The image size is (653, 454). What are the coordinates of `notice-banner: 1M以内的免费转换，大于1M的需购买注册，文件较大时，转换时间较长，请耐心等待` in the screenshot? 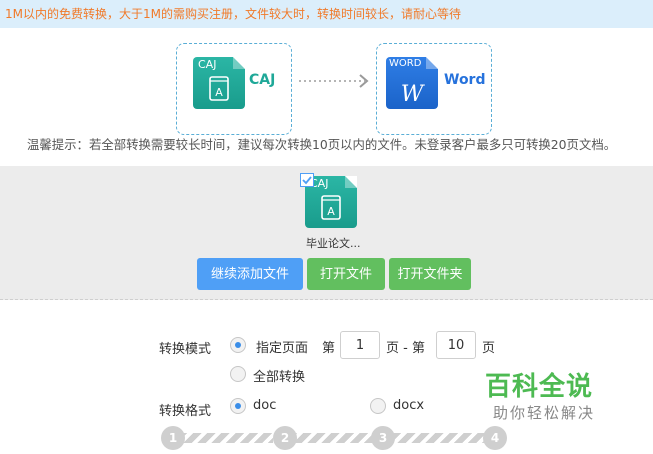 It's located at (326, 14).